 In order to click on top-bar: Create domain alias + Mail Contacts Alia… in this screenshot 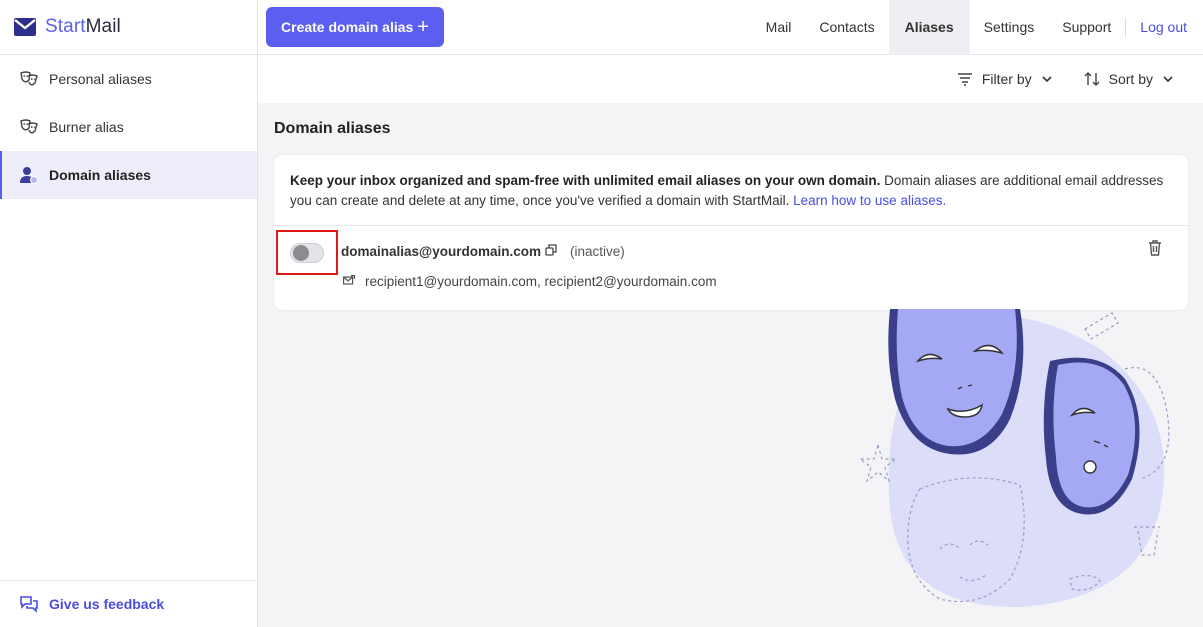, I will do `click(730, 27)`.